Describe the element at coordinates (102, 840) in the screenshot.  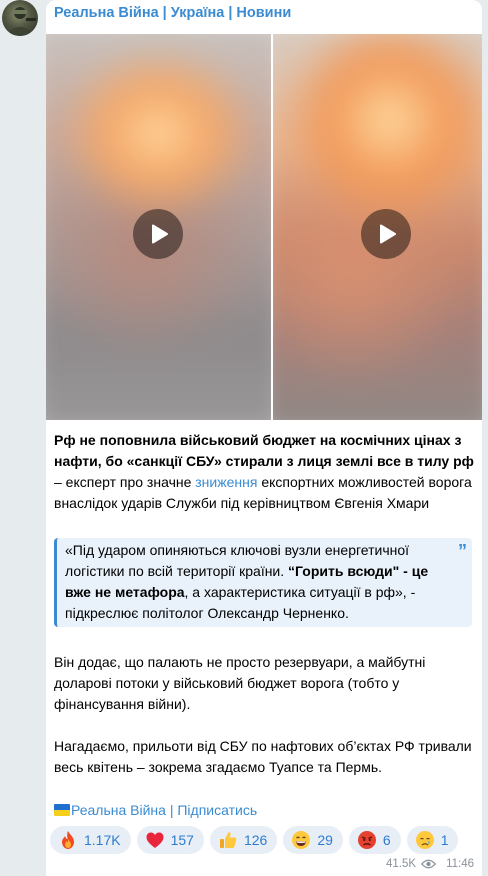
I see `reaction-count: 1.17K` at that location.